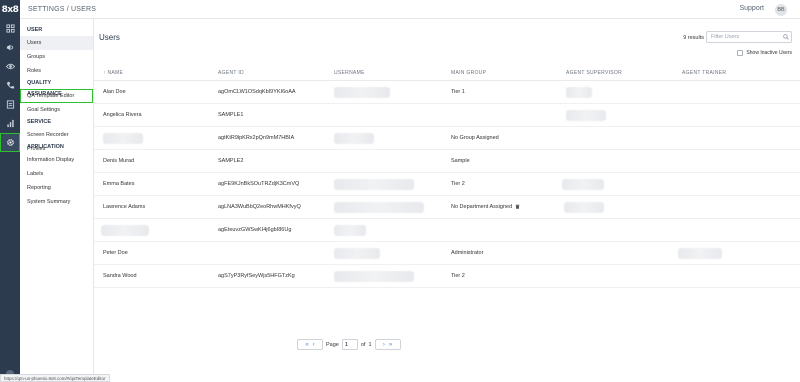  What do you see at coordinates (10, 85) in the screenshot?
I see `phone-icon` at bounding box center [10, 85].